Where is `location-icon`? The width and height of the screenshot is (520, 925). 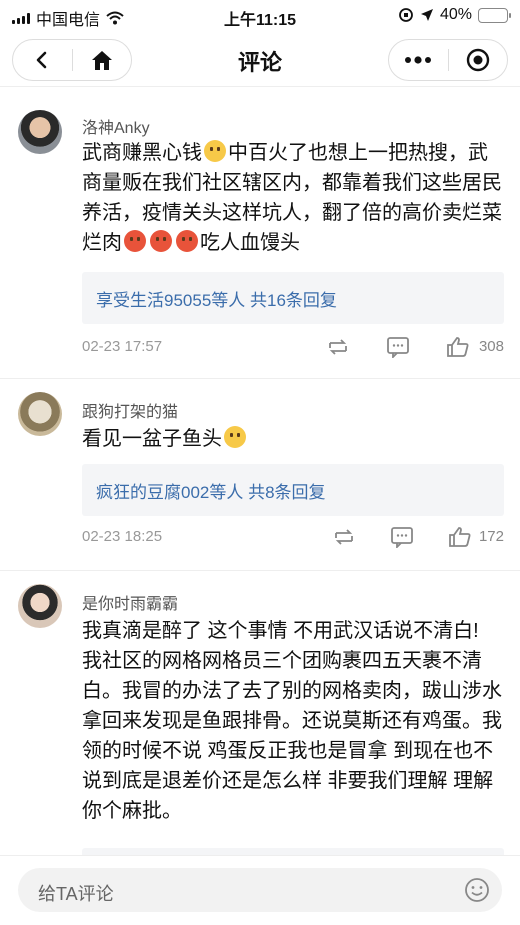
location-icon is located at coordinates (426, 15).